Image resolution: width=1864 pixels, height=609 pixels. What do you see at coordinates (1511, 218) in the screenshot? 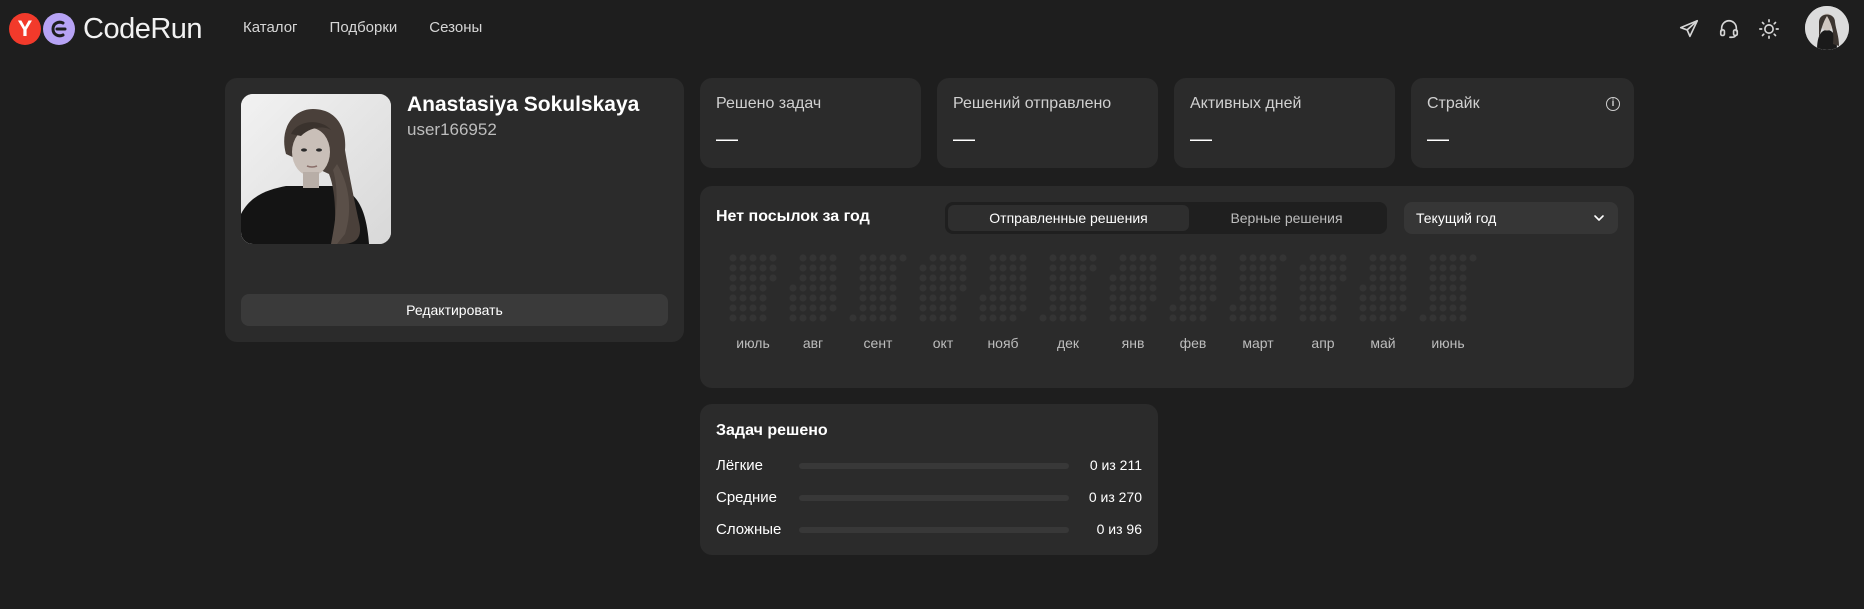
I see `period-select: Текущий год` at bounding box center [1511, 218].